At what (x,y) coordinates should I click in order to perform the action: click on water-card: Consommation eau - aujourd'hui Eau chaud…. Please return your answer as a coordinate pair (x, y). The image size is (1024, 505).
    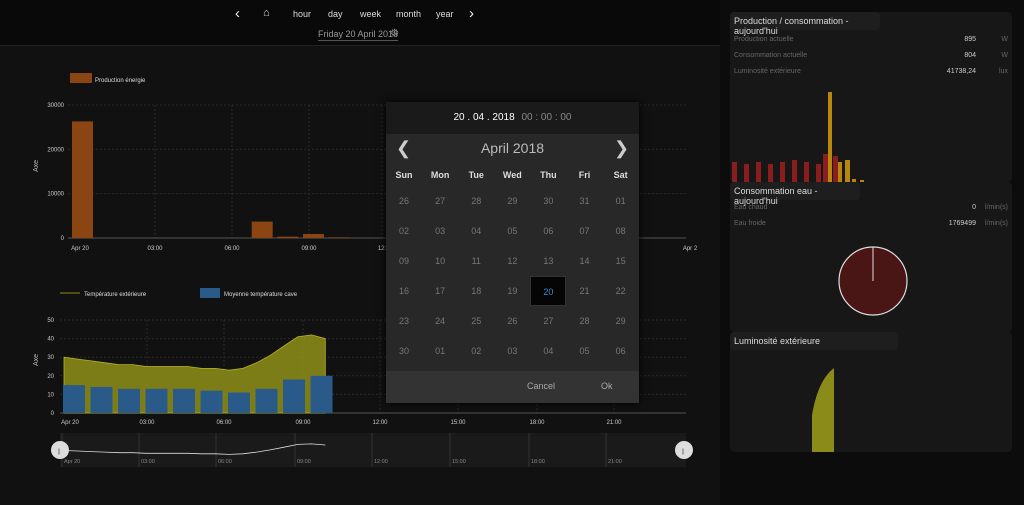
    Looking at the image, I should click on (871, 257).